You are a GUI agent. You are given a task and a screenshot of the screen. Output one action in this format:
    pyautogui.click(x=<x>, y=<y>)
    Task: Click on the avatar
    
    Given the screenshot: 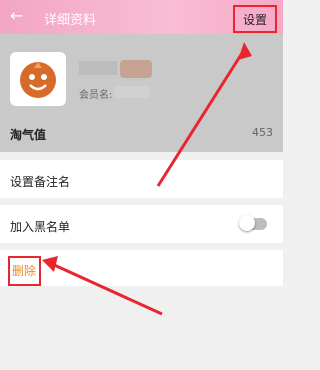 What is the action you would take?
    pyautogui.click(x=38, y=79)
    